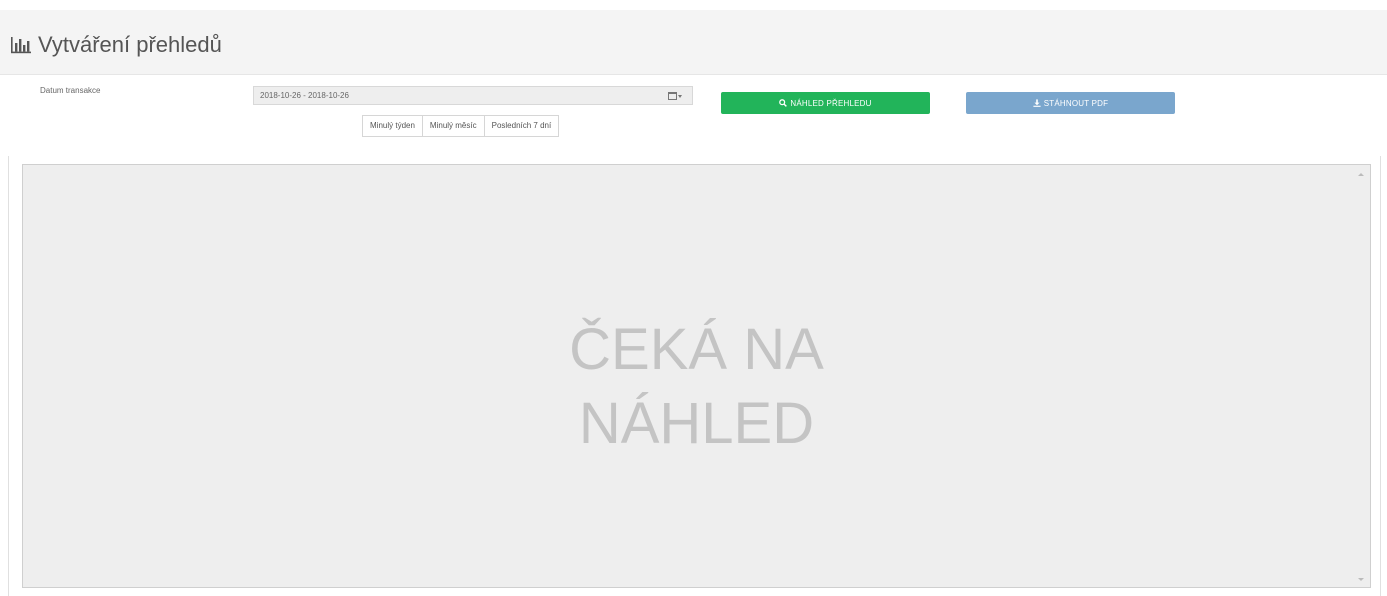 The height and width of the screenshot is (596, 1387). Describe the element at coordinates (696, 349) in the screenshot. I see `awaiting-preview-line-1: ČEKÁ NA` at that location.